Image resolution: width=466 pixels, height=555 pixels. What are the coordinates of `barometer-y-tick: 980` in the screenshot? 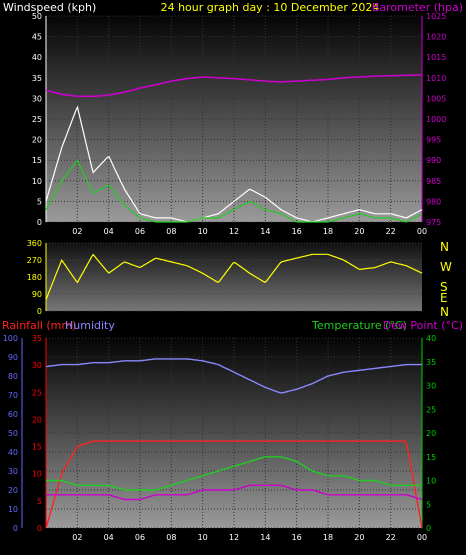 It's located at (433, 201).